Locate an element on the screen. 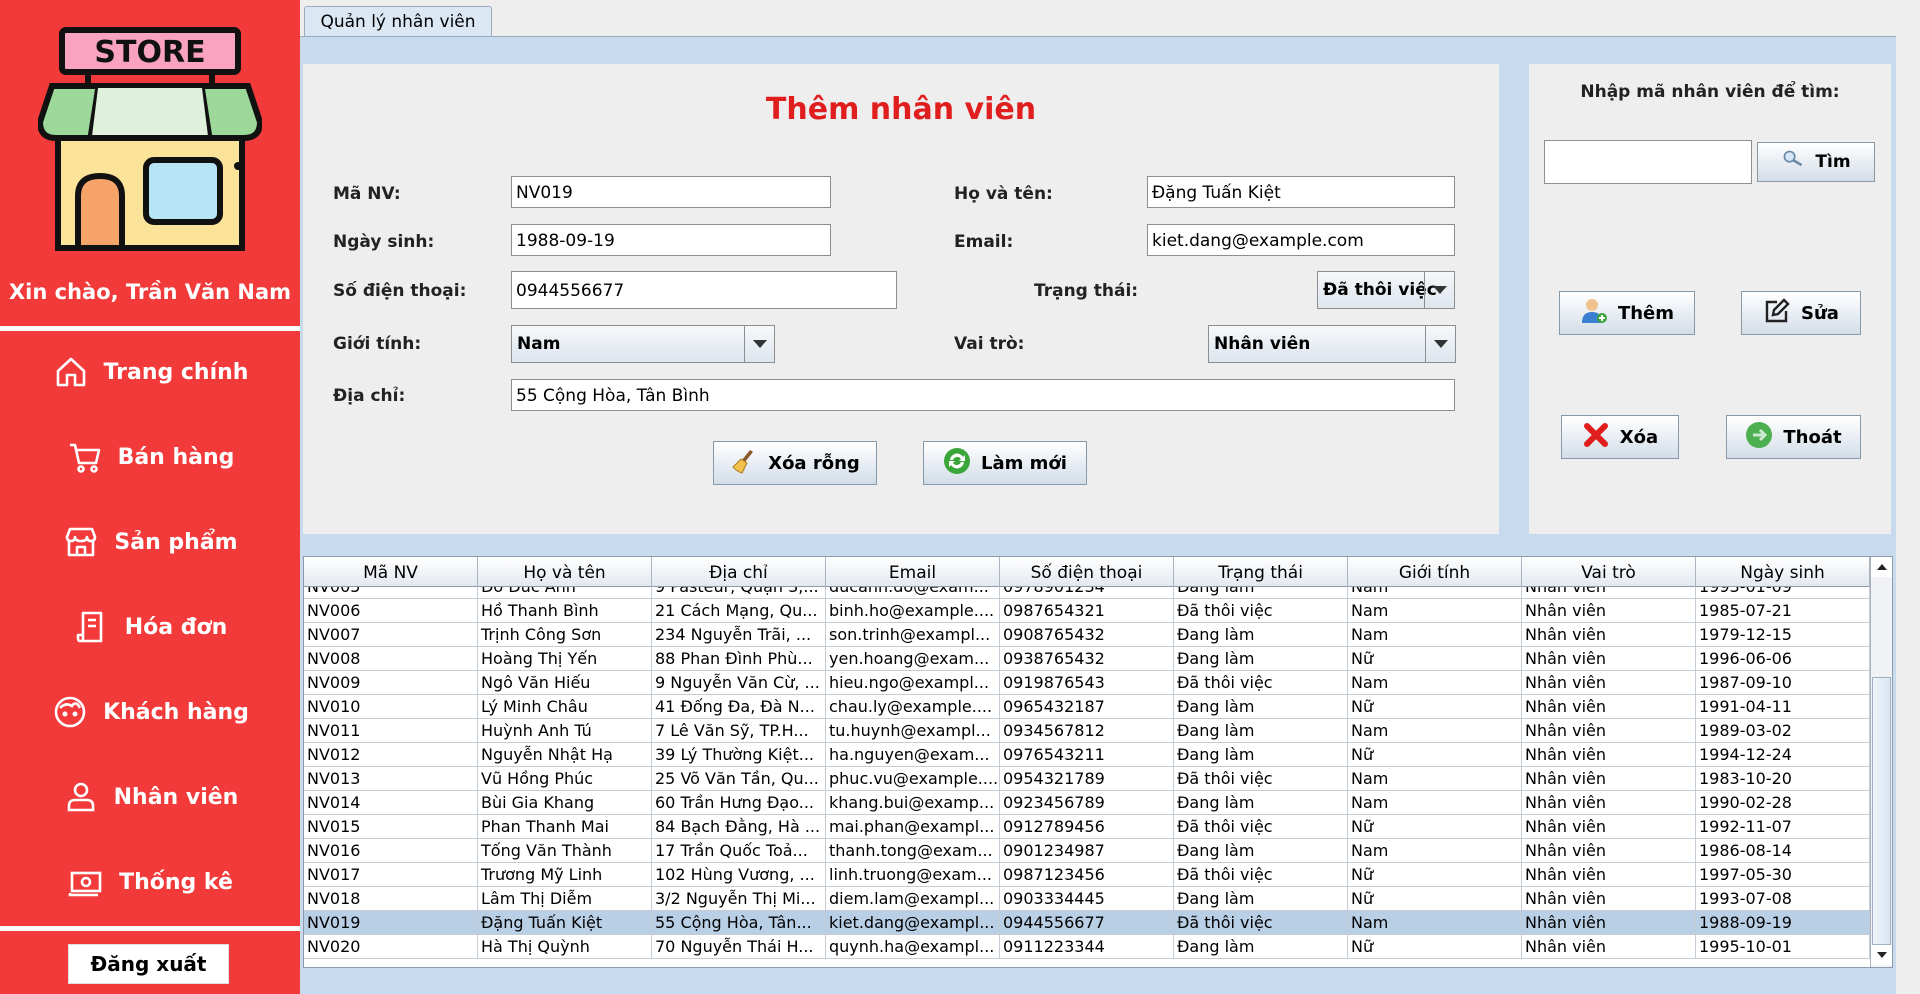  add-button: Thêm is located at coordinates (1627, 313).